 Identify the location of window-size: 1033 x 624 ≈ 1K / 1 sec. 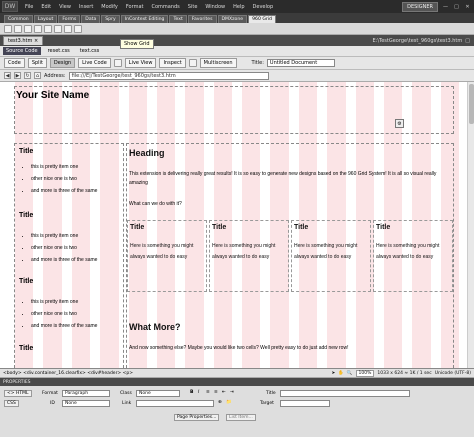
(404, 373).